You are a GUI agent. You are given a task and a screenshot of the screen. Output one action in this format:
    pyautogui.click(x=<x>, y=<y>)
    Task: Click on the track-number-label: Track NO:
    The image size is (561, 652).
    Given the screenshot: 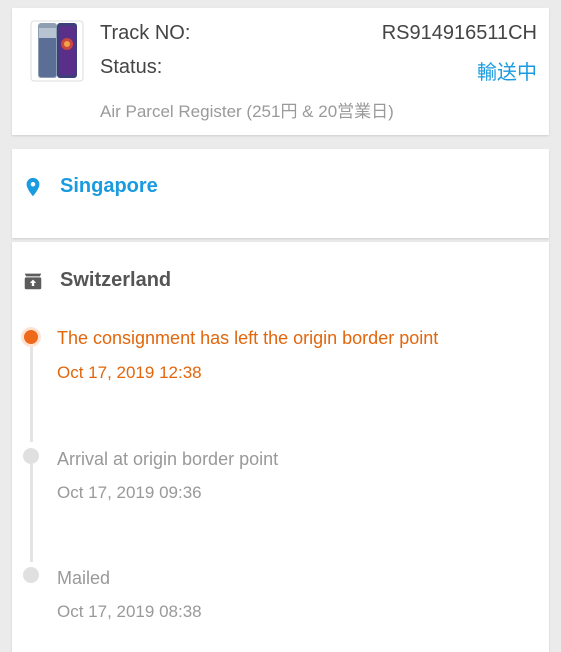 What is the action you would take?
    pyautogui.click(x=145, y=33)
    